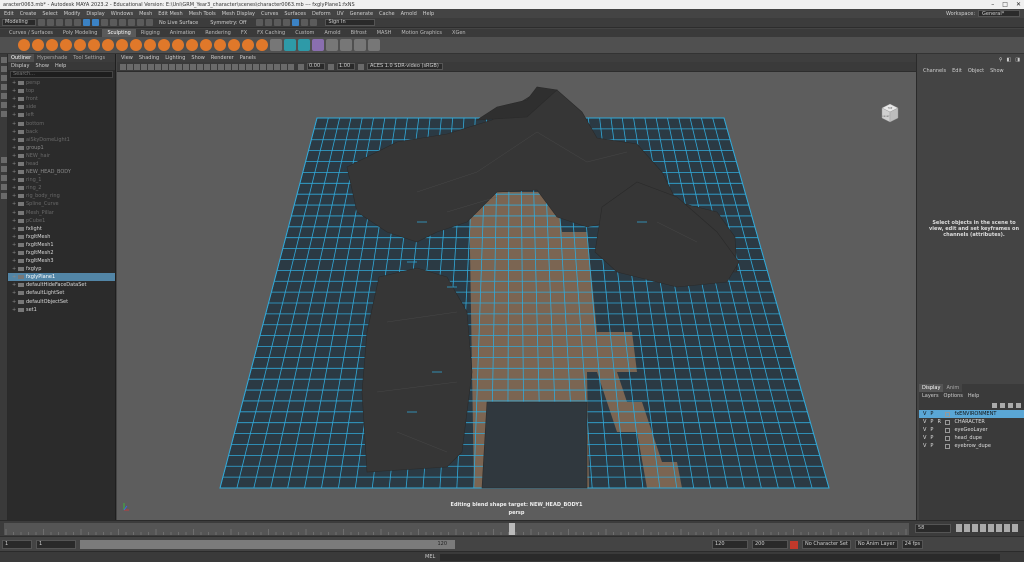  What do you see at coordinates (238, 14) in the screenshot?
I see `menu-mesh-display: Mesh Display` at bounding box center [238, 14].